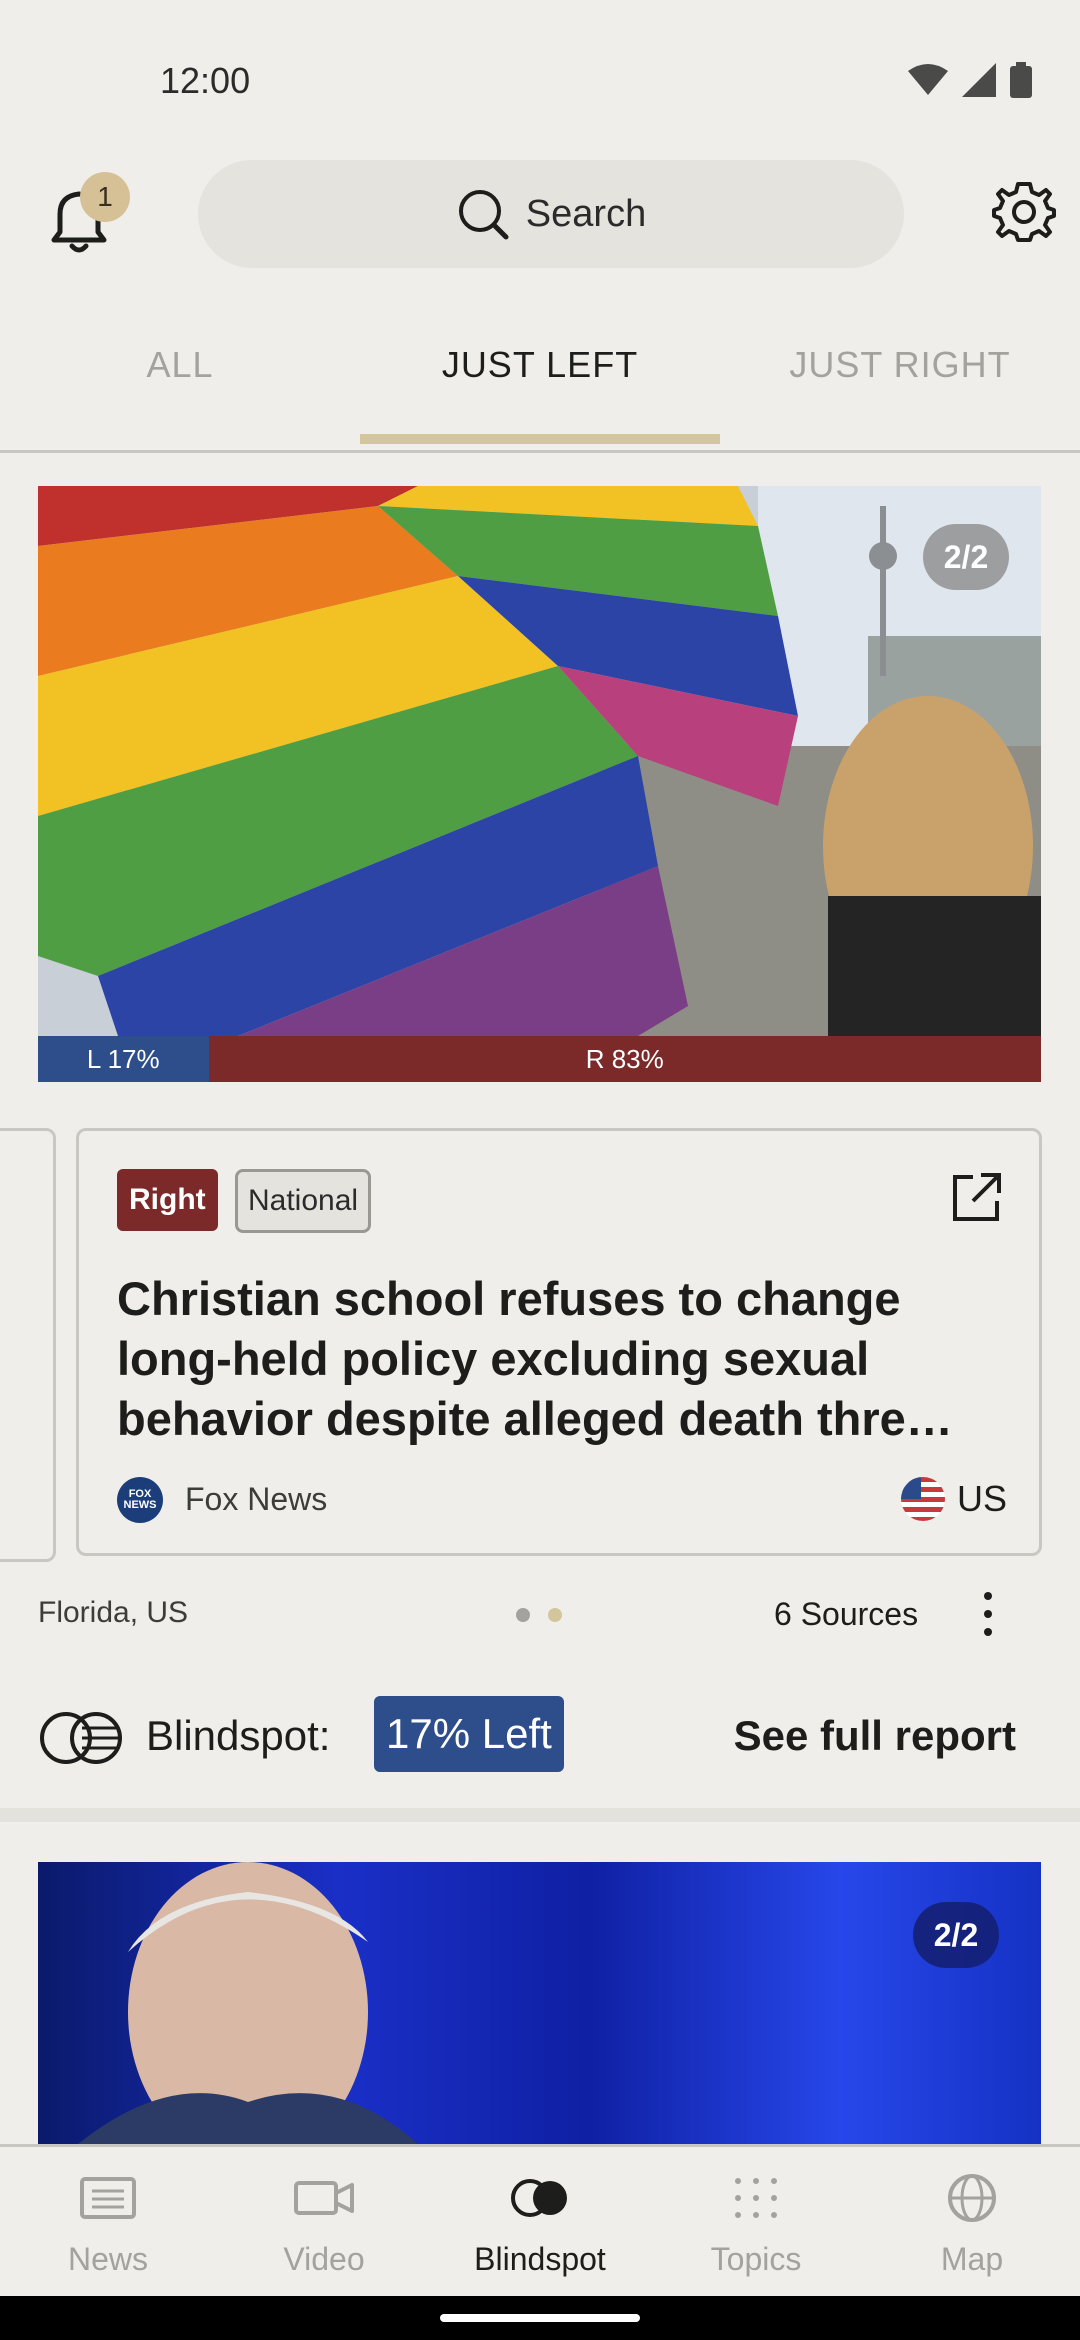 This screenshot has height=2340, width=1080. Describe the element at coordinates (108, 2223) in the screenshot. I see `nav-news: News` at that location.